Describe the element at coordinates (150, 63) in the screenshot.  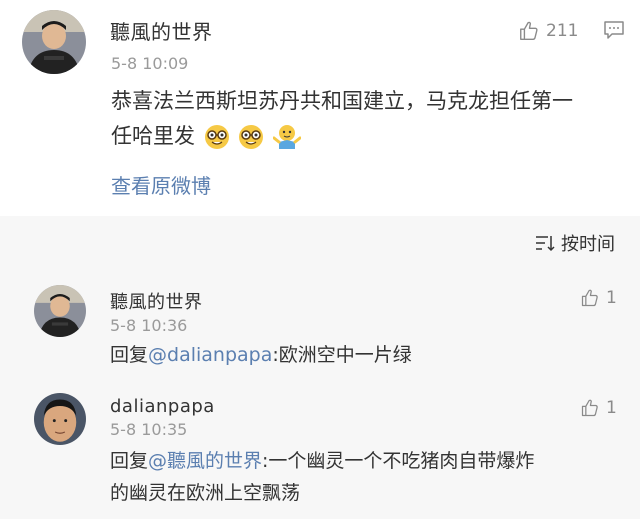
I see `post-timestamp: 5-8 10:09` at that location.